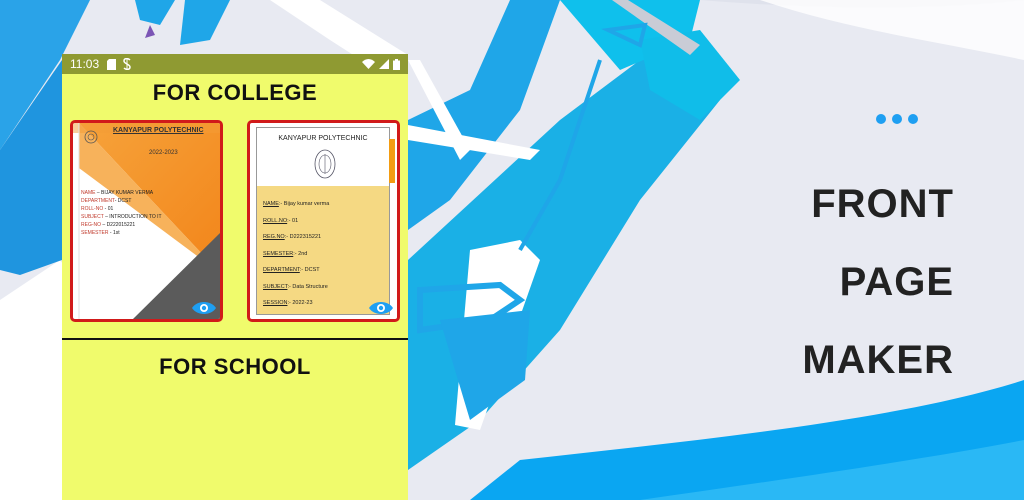  I want to click on card1-line: NAME – BIJAY KUMAR VERMA, so click(117, 193).